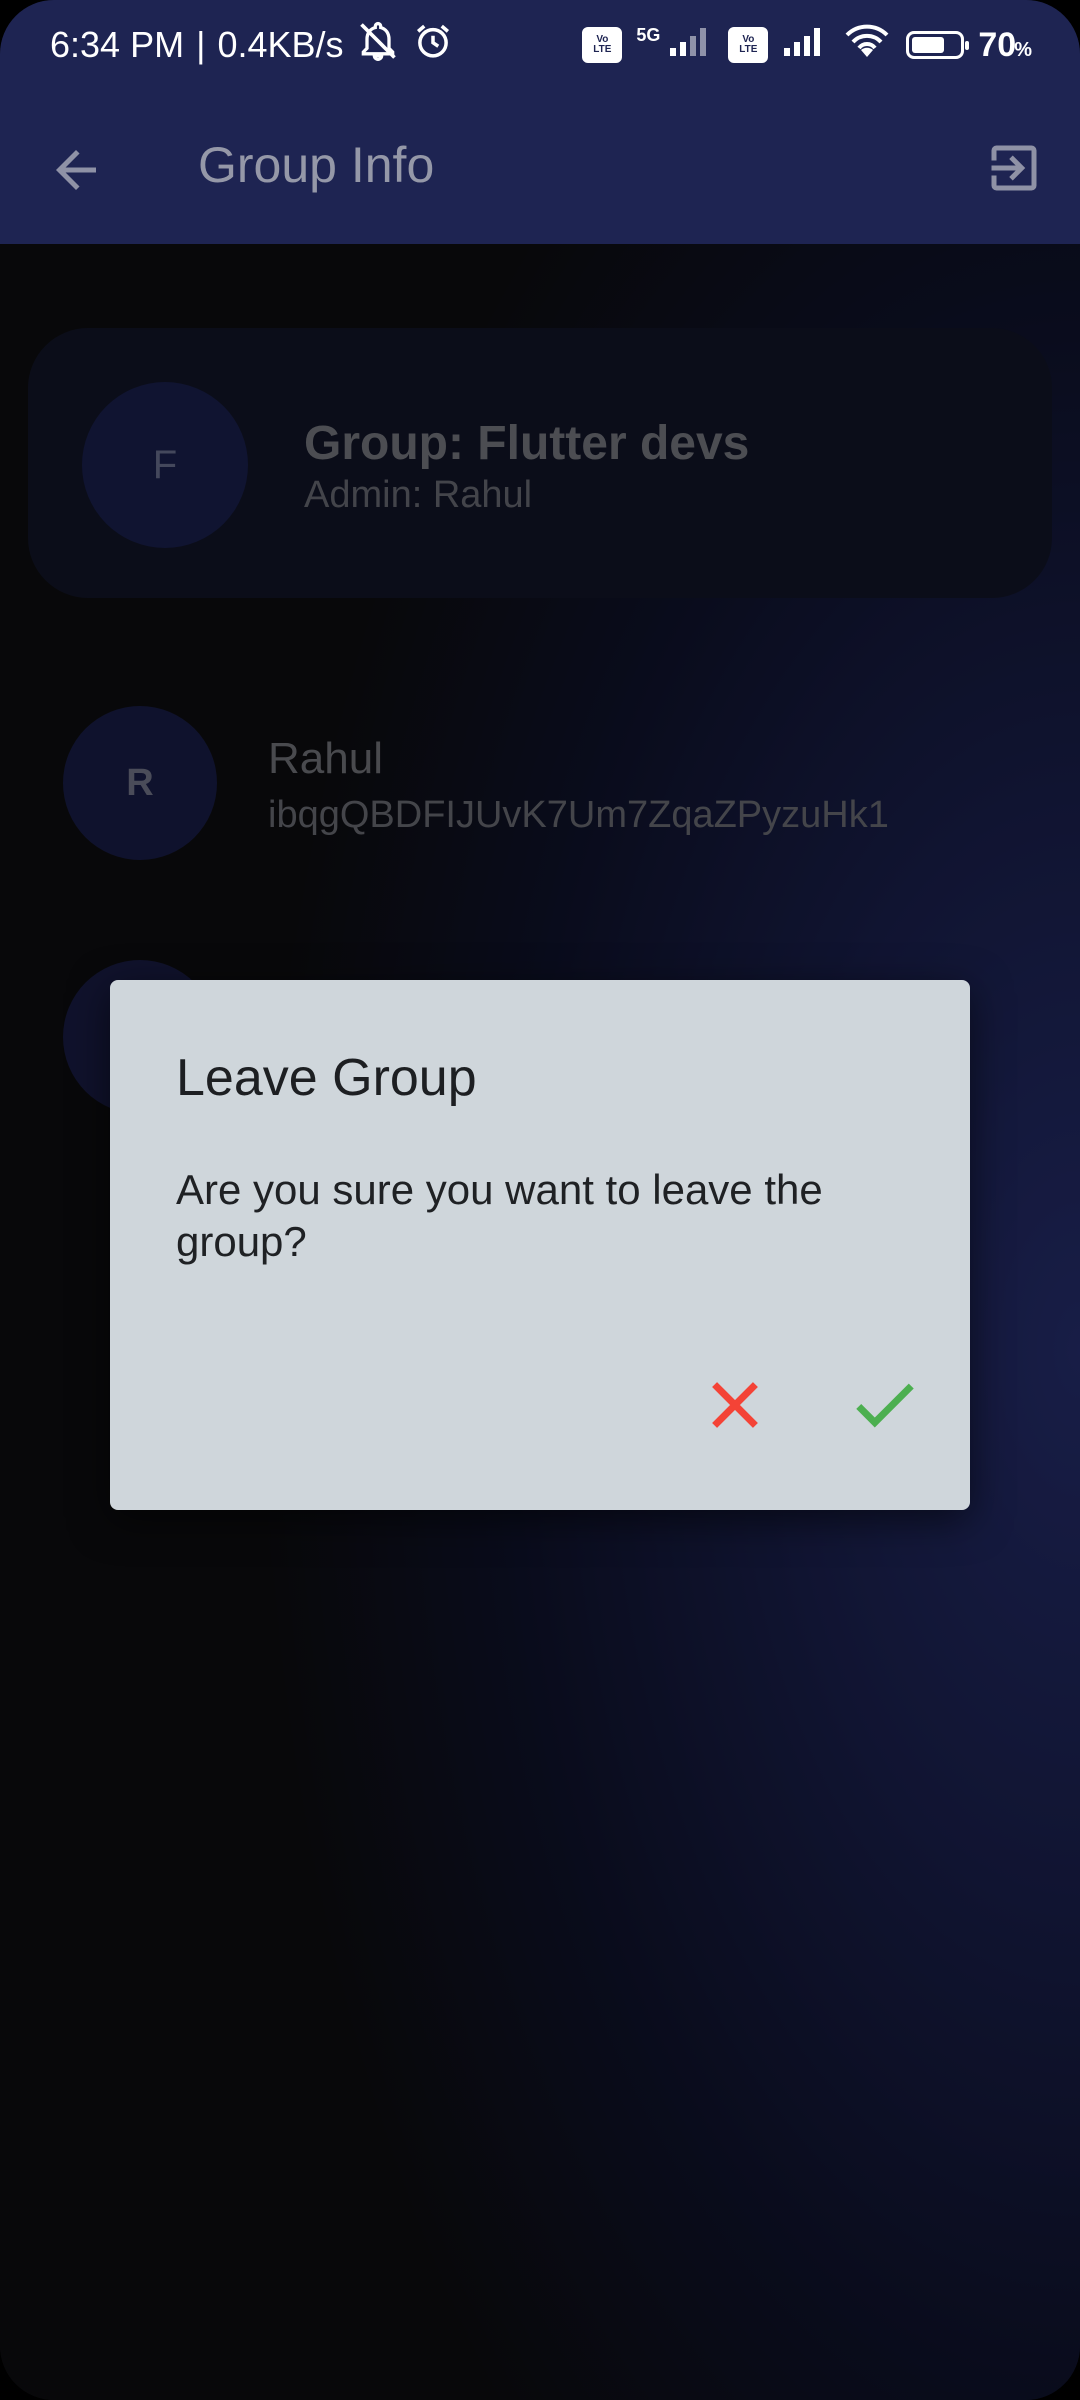 The height and width of the screenshot is (2400, 1080). I want to click on app-bar: Group Info, so click(540, 167).